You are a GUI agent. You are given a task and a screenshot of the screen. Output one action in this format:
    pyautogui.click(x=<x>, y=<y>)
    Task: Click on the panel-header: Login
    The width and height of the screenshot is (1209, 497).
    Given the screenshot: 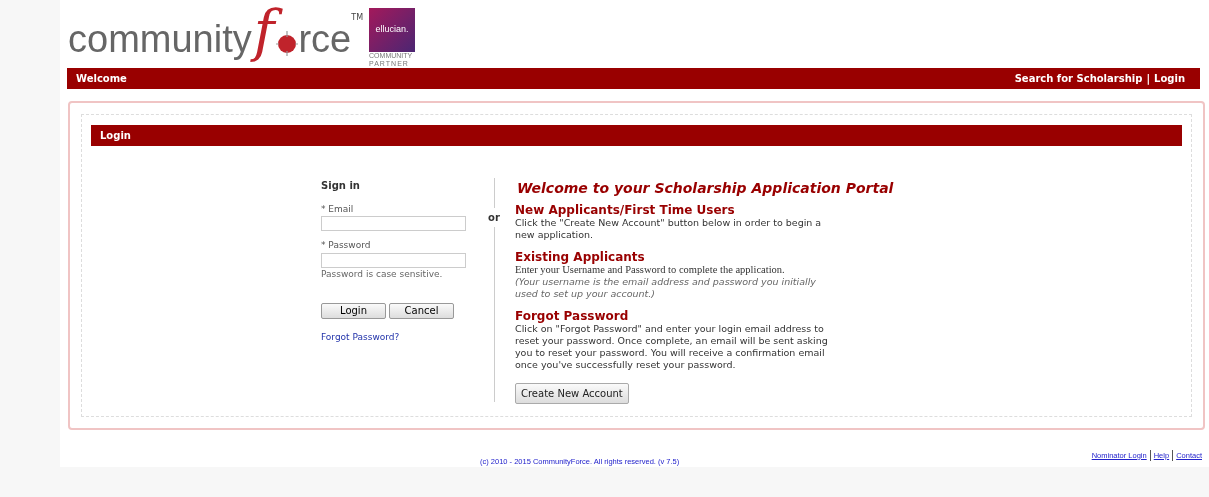 What is the action you would take?
    pyautogui.click(x=636, y=135)
    